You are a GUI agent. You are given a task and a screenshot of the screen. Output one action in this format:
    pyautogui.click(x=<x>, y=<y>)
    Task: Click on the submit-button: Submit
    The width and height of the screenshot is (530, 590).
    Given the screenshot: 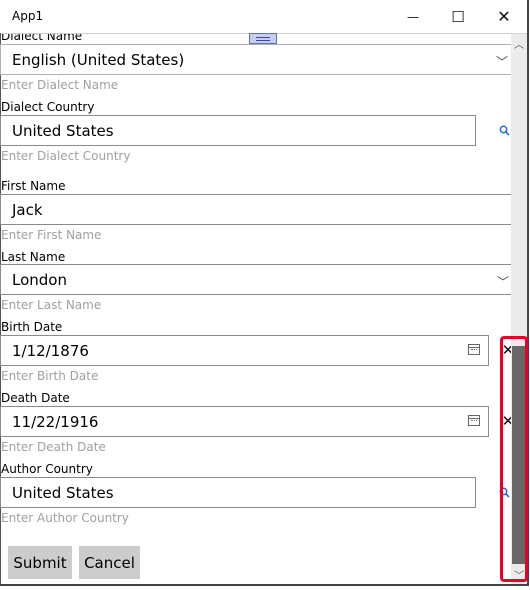 What is the action you would take?
    pyautogui.click(x=40, y=562)
    